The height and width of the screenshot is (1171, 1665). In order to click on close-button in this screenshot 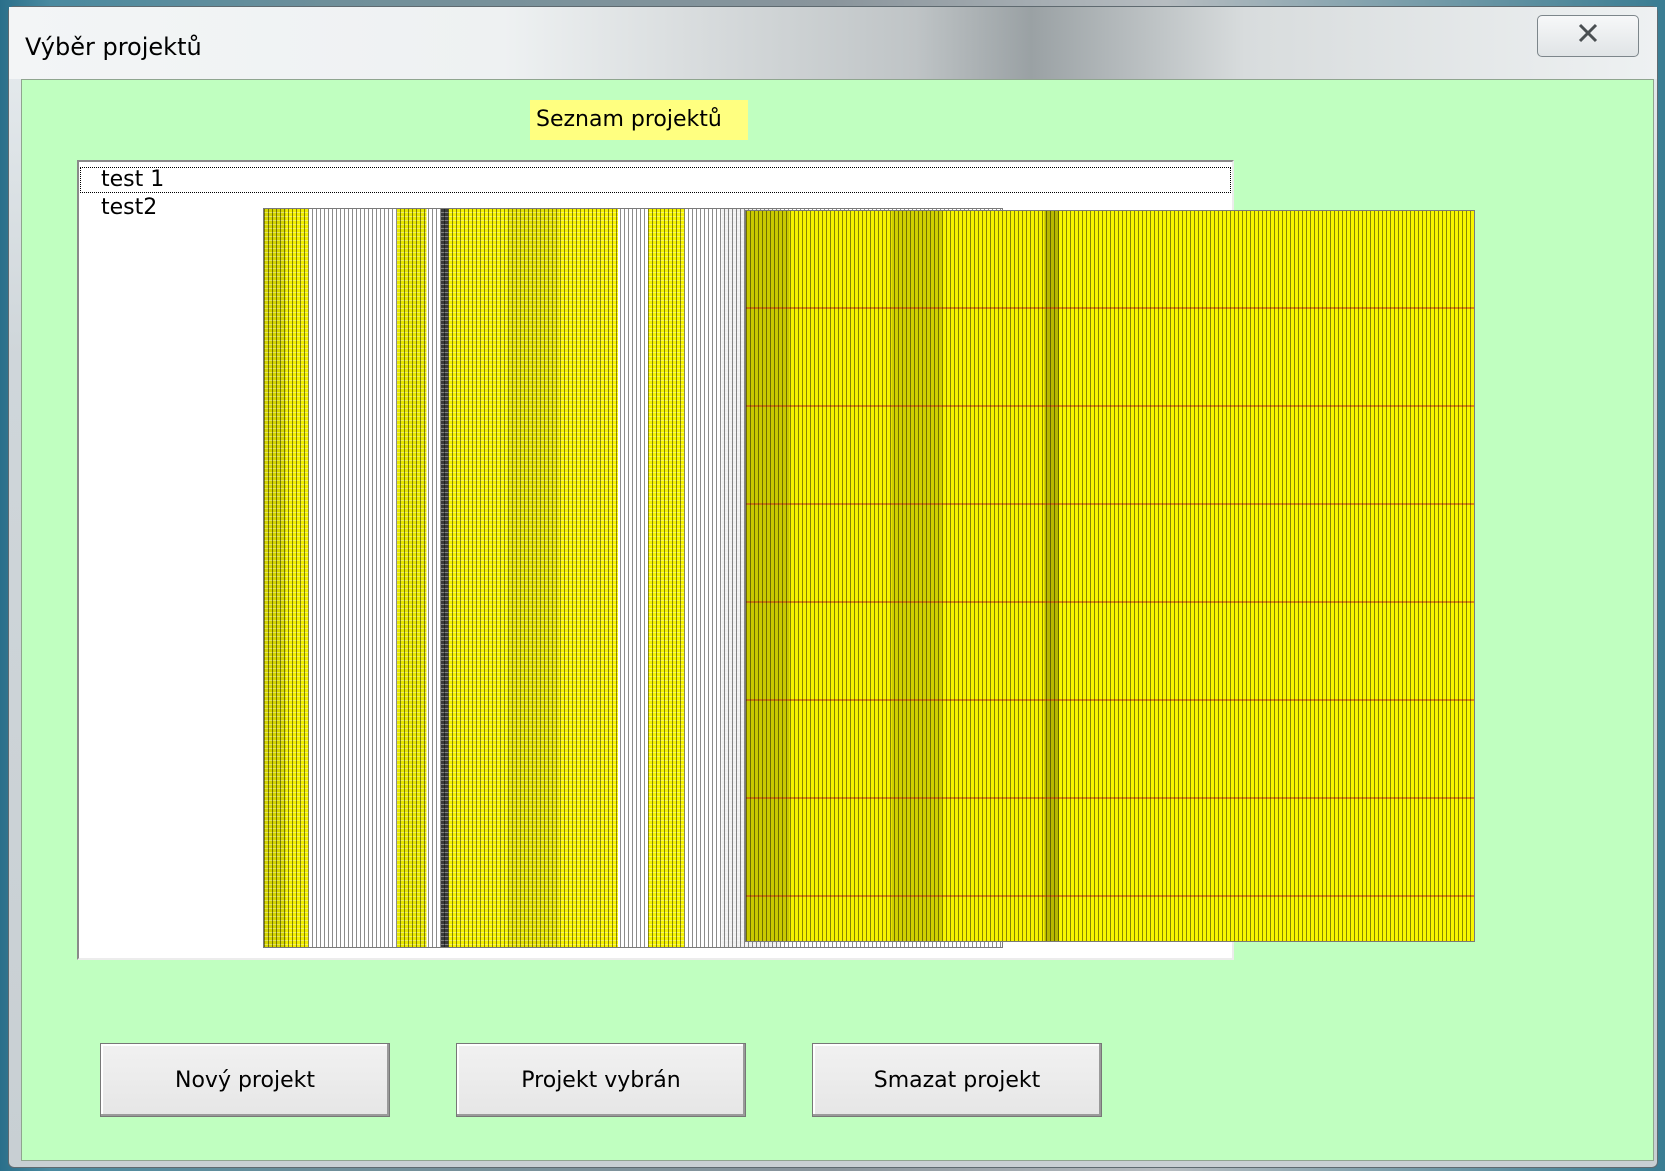, I will do `click(1588, 36)`.